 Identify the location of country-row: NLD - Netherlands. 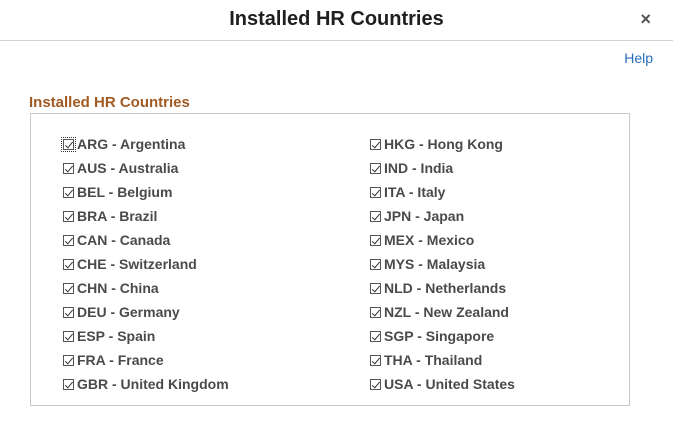
(442, 288).